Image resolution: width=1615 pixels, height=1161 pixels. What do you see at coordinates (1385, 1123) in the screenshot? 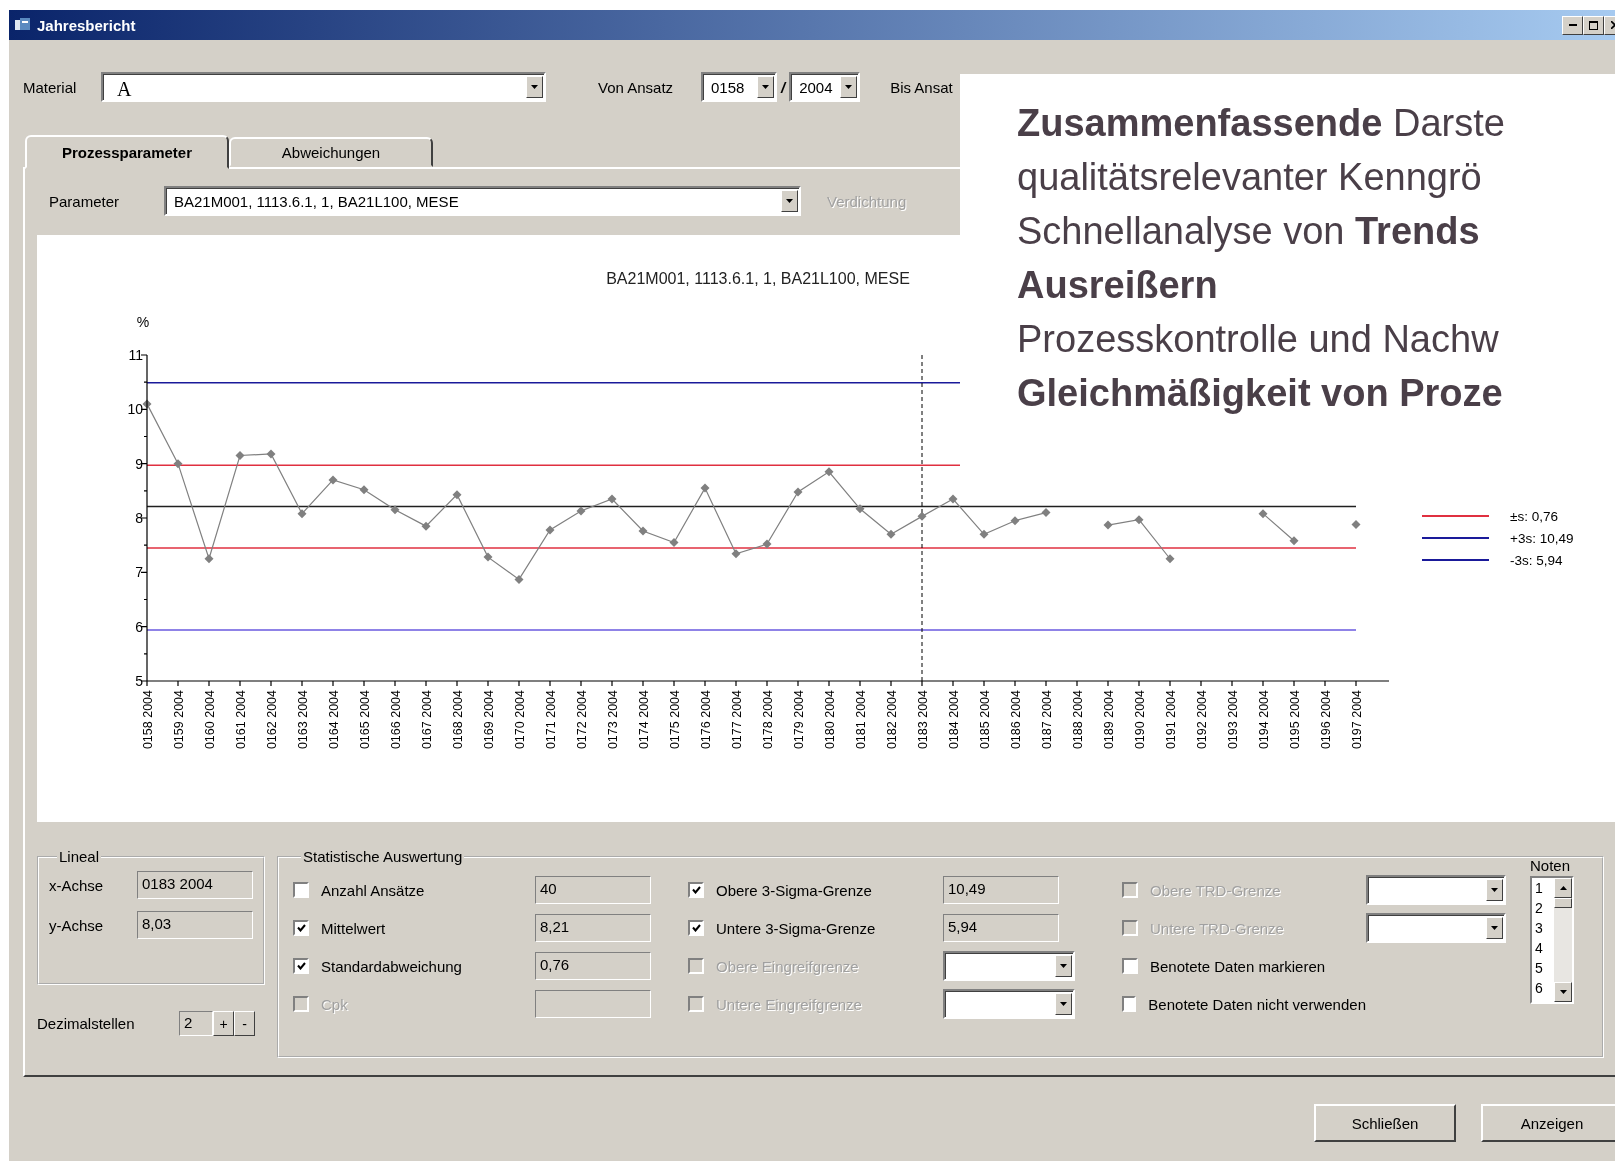
I see `dialog-button: Schließen` at bounding box center [1385, 1123].